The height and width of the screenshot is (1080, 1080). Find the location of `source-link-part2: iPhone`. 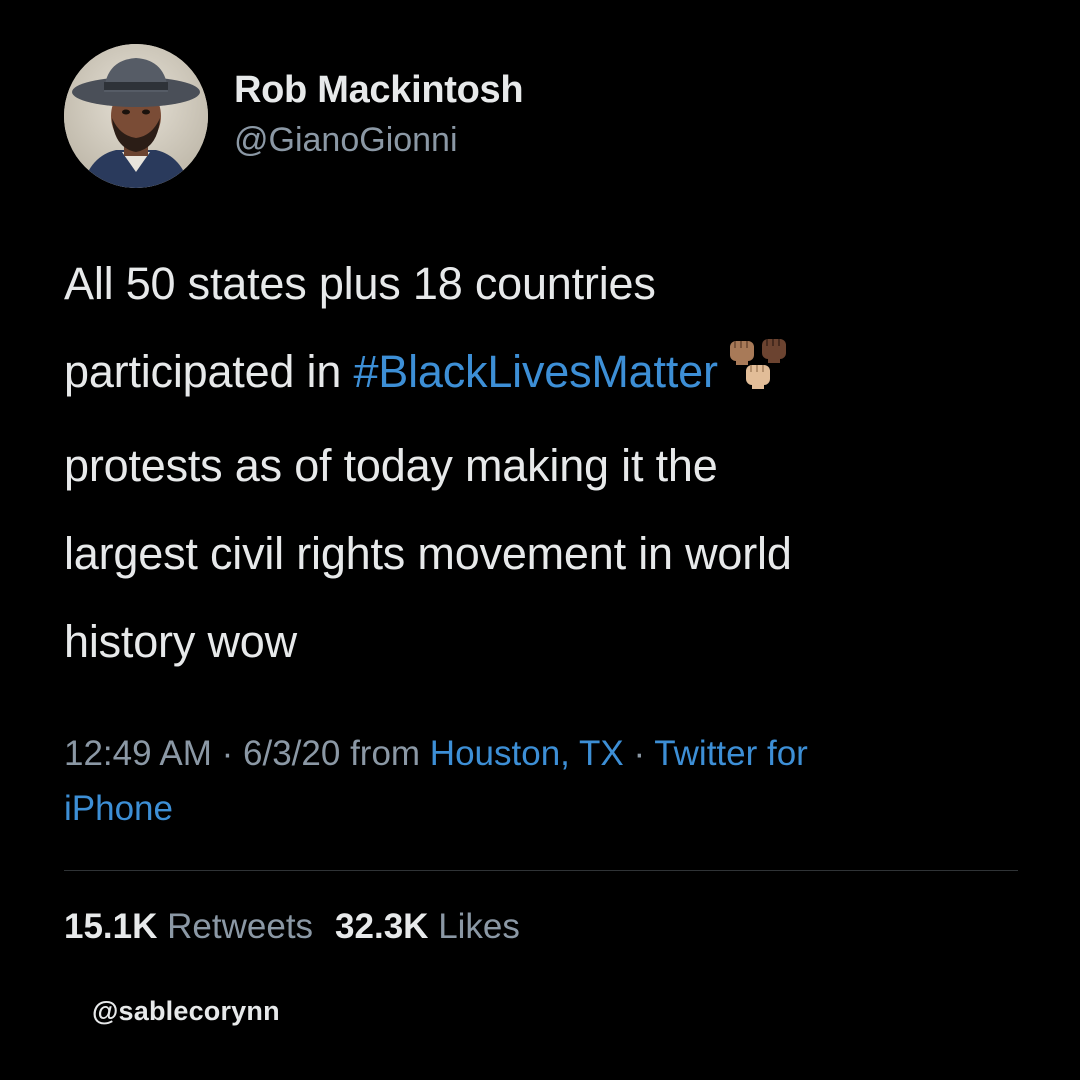

source-link-part2: iPhone is located at coordinates (118, 808).